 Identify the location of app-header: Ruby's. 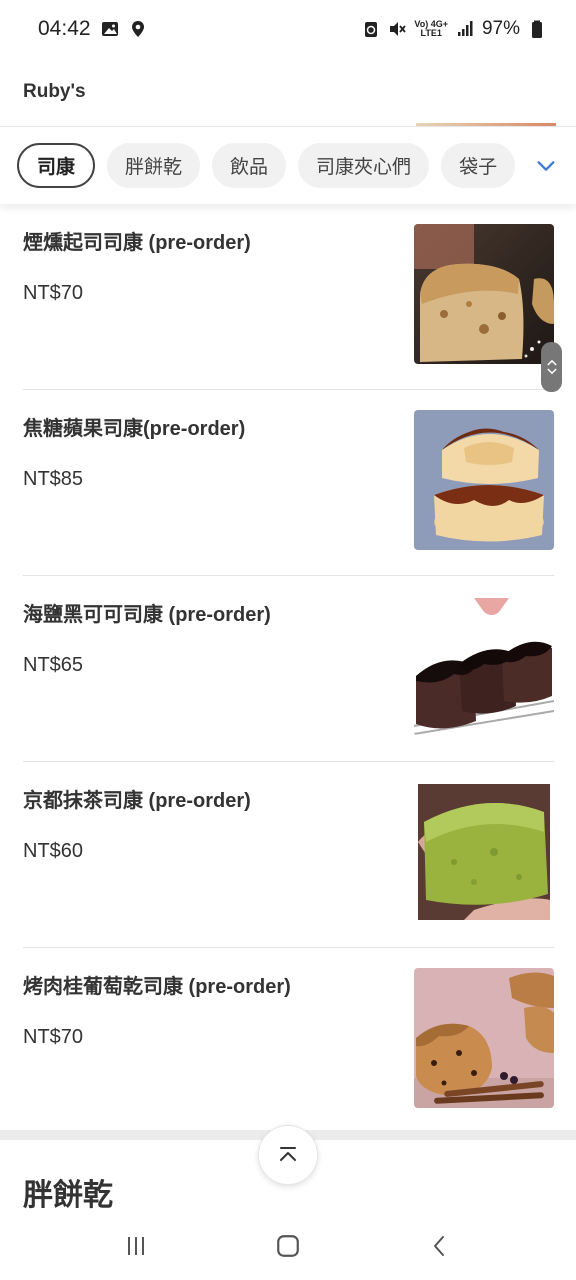
(288, 92).